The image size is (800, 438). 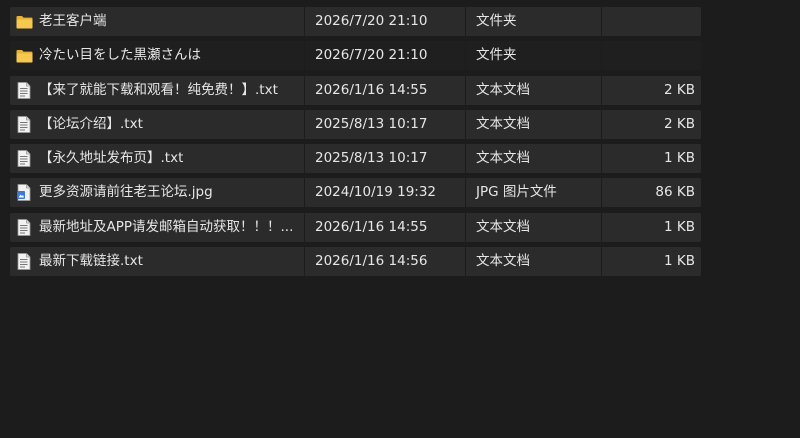 What do you see at coordinates (126, 192) in the screenshot?
I see `file-name: 更多资源请前往老王论坛.jpg` at bounding box center [126, 192].